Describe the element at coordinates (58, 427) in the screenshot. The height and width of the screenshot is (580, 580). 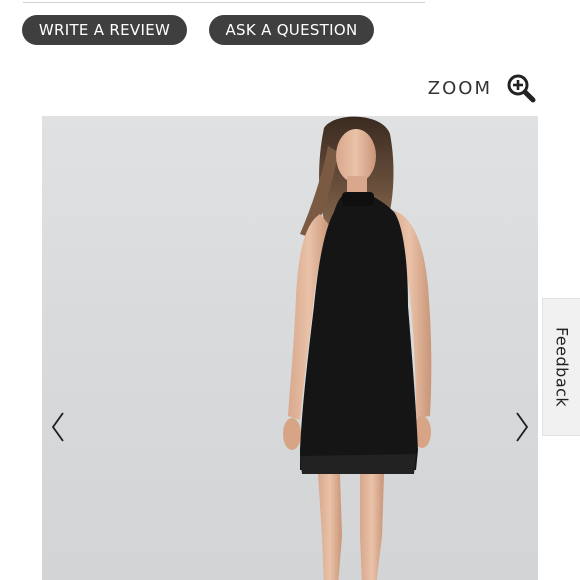
I see `chevron-left-icon` at that location.